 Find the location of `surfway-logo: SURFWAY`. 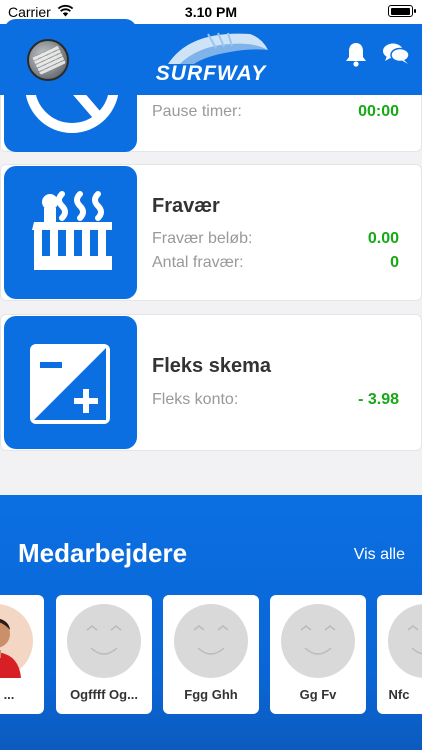

surfway-logo: SURFWAY is located at coordinates (211, 59).